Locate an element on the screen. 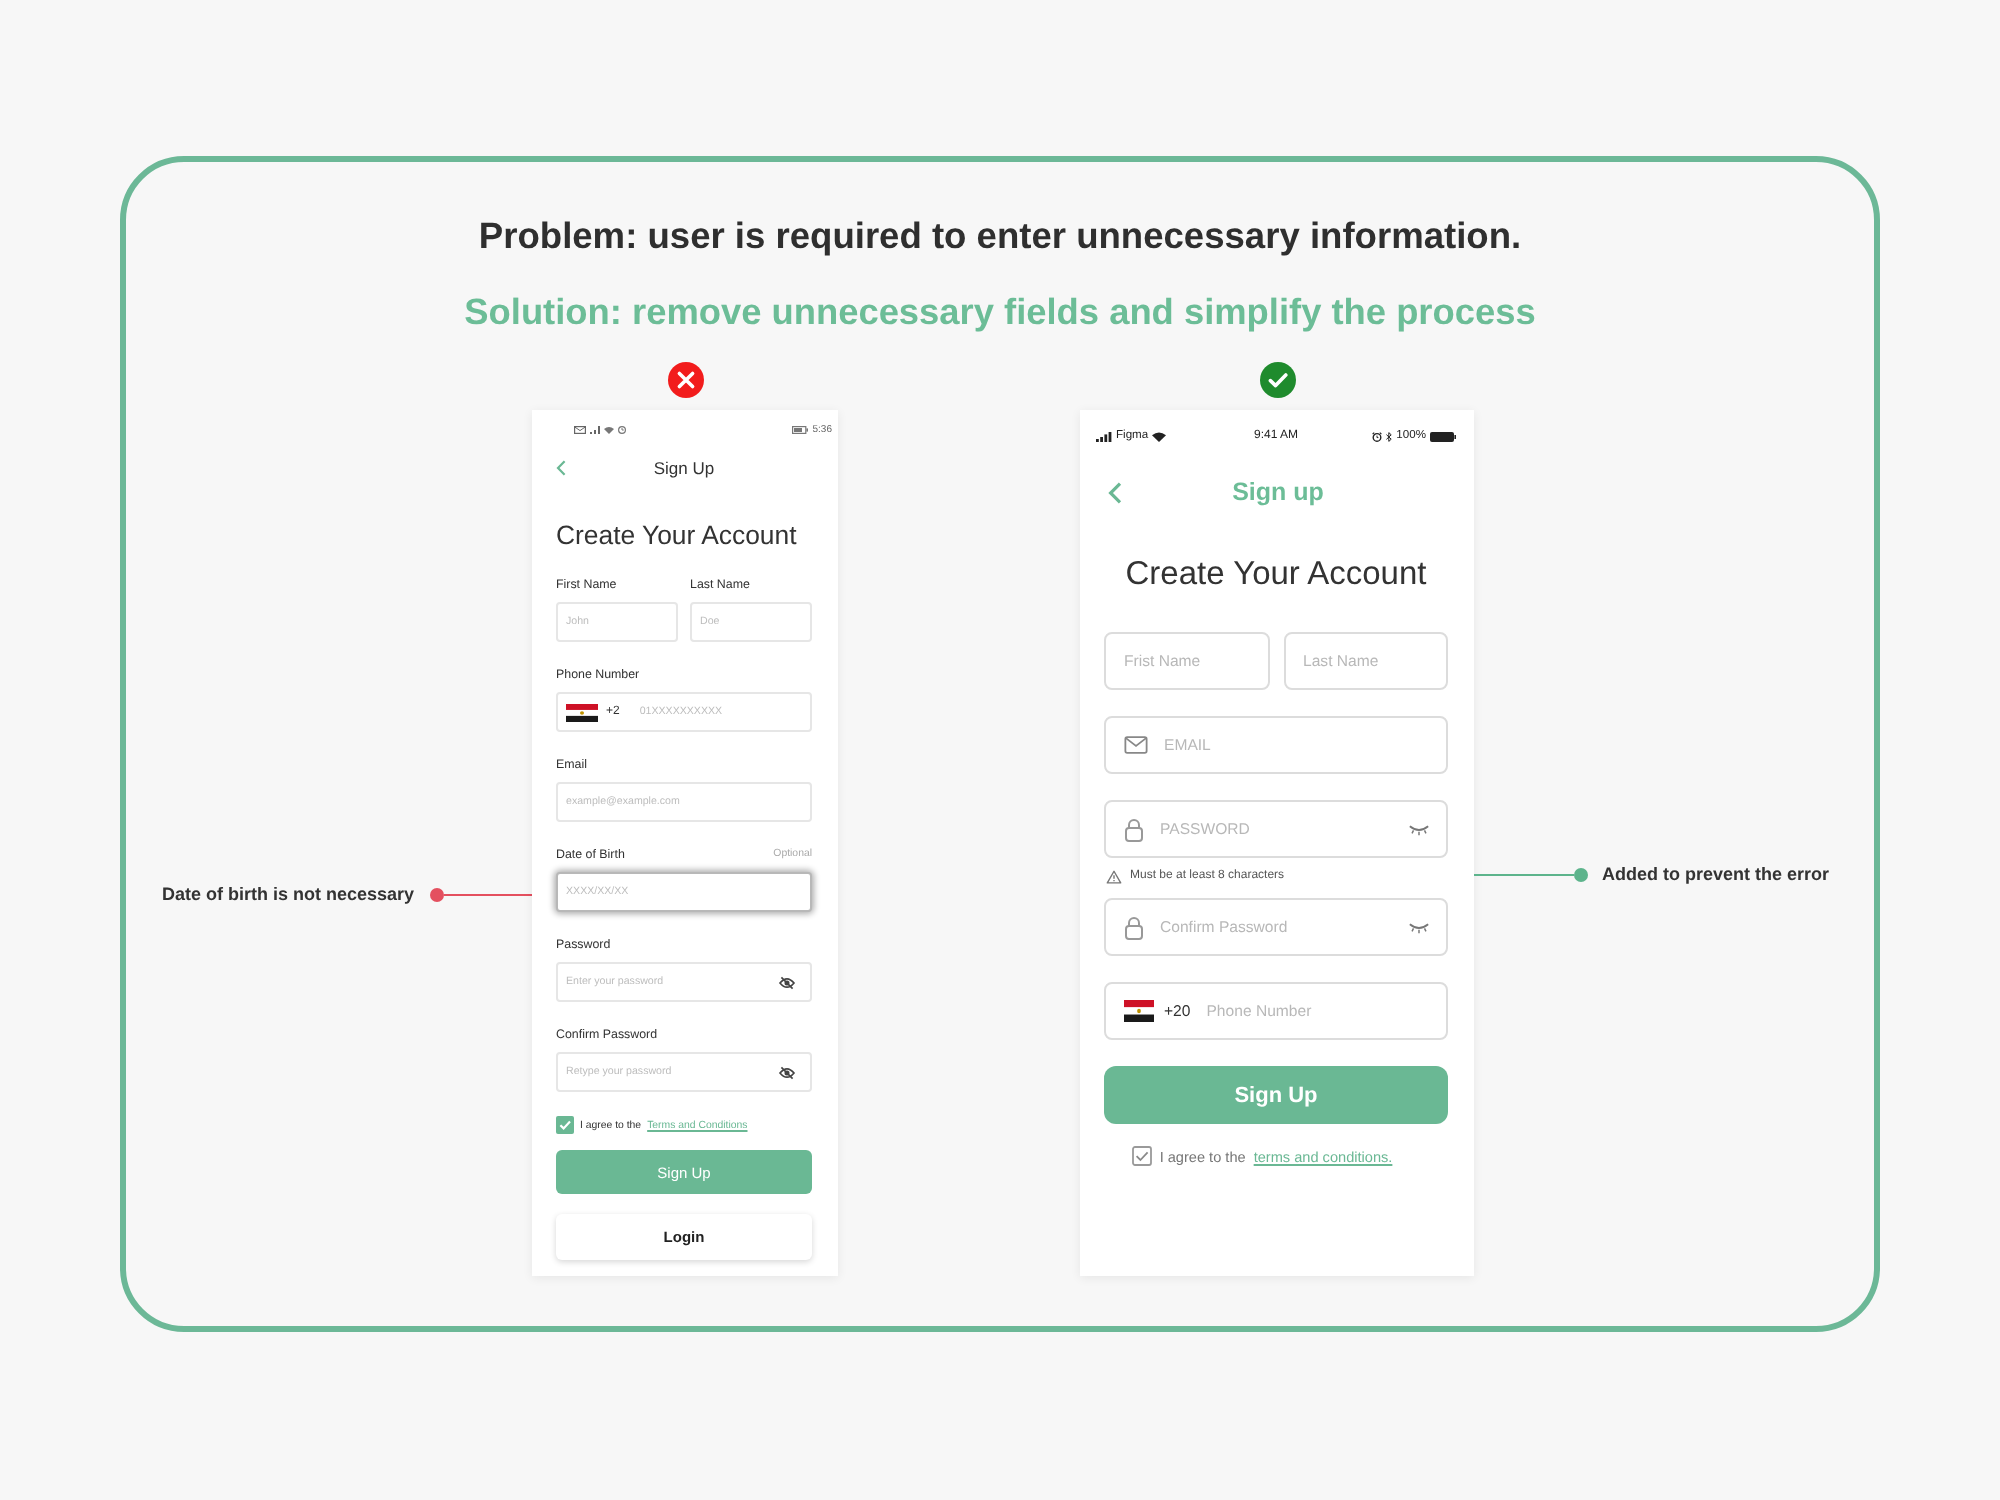  alarm-clock-icon is located at coordinates (1377, 436).